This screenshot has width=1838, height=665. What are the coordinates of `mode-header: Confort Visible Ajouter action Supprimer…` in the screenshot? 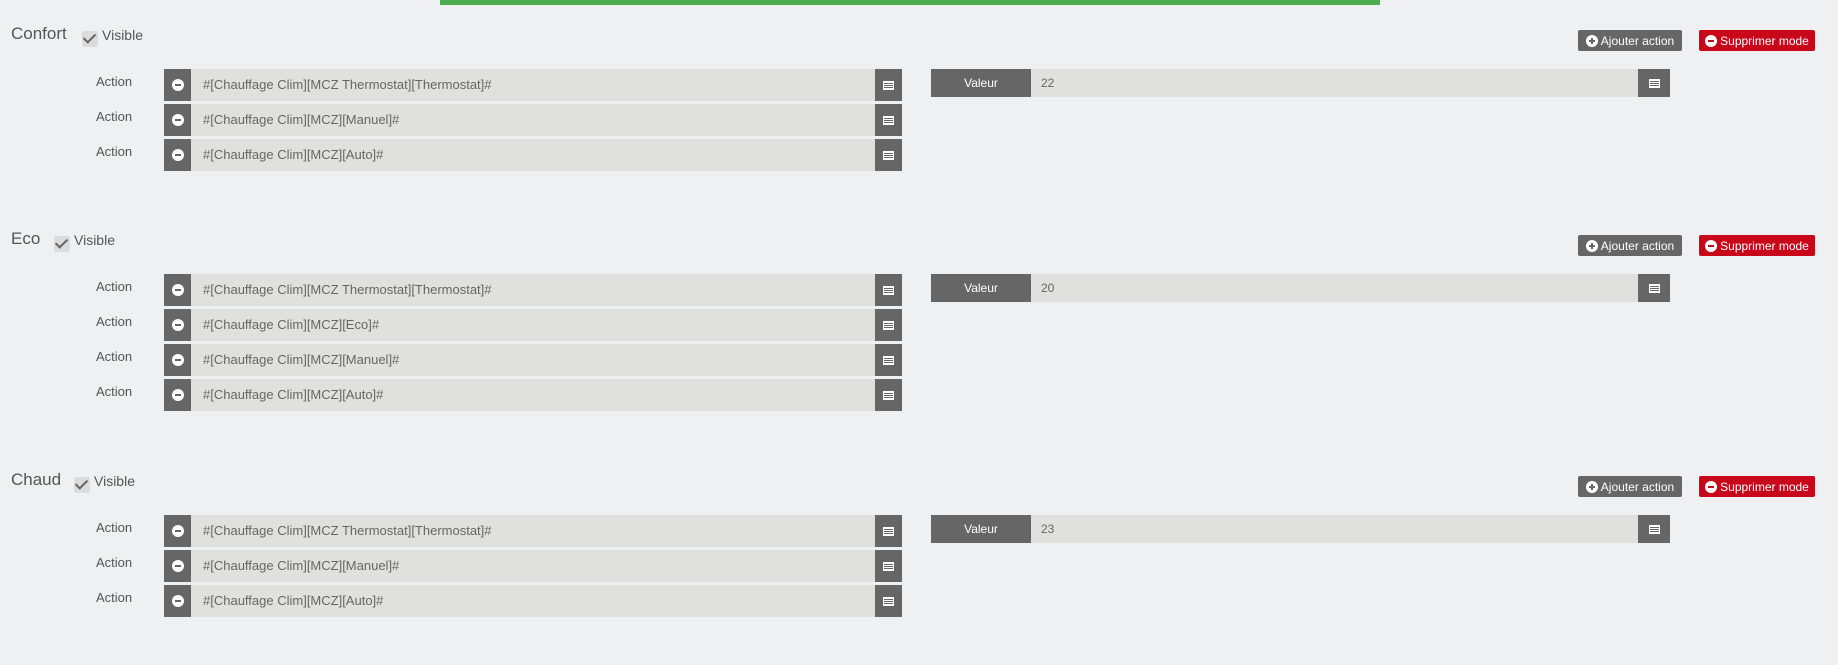 It's located at (919, 44).